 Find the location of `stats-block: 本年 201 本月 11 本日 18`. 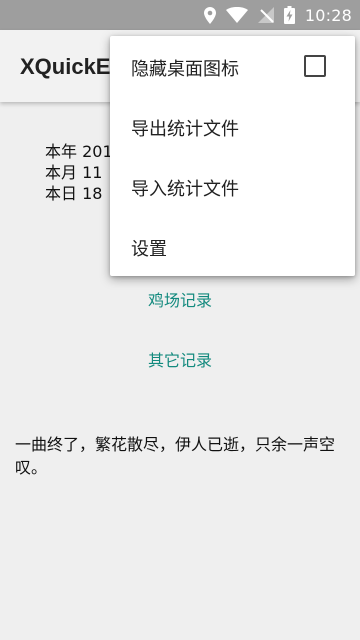

stats-block: 本年 201 本月 11 本日 18 is located at coordinates (79, 172).